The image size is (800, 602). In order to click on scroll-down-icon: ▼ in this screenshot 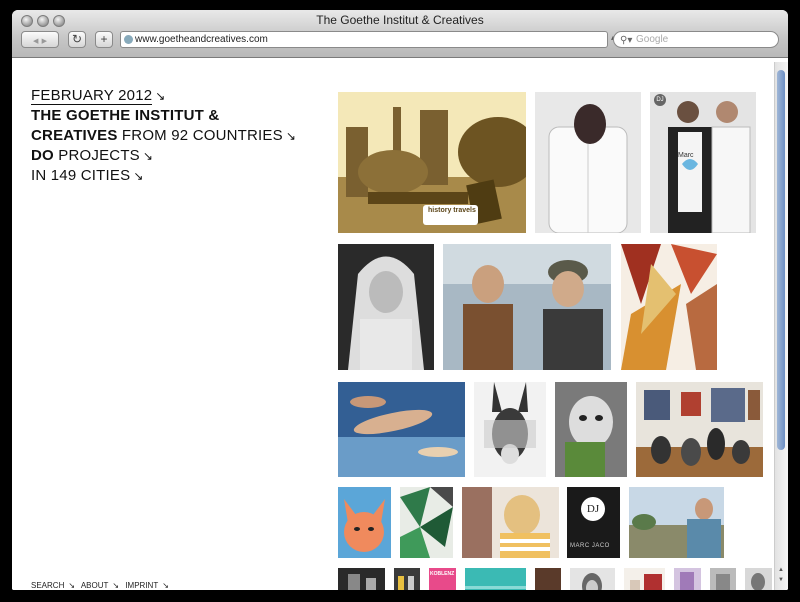, I will do `click(781, 580)`.